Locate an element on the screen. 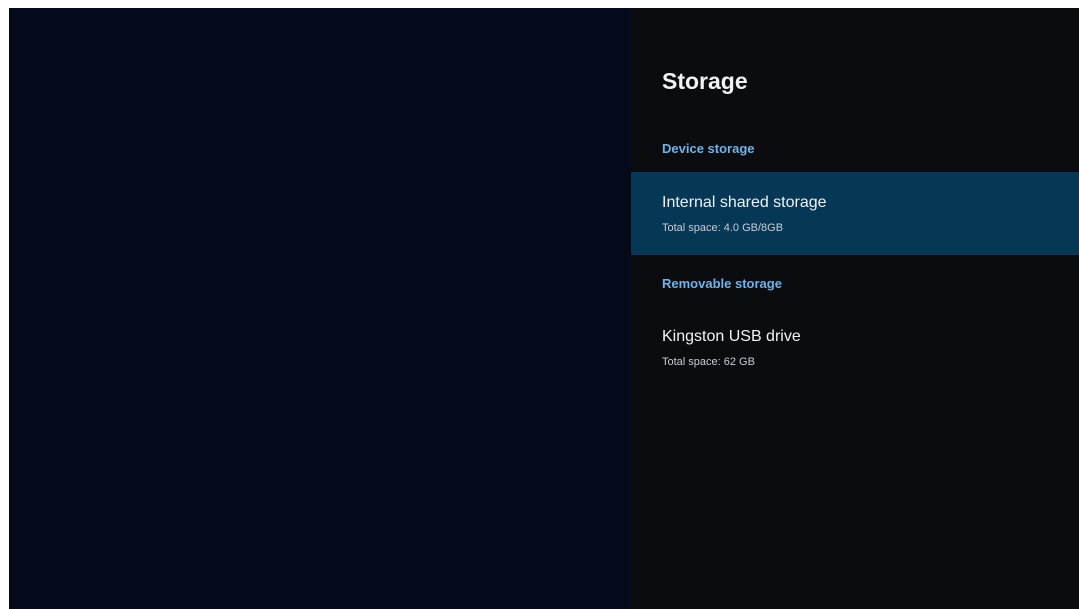 The image size is (1079, 609). section-header-removable-storage: Removable storage is located at coordinates (722, 283).